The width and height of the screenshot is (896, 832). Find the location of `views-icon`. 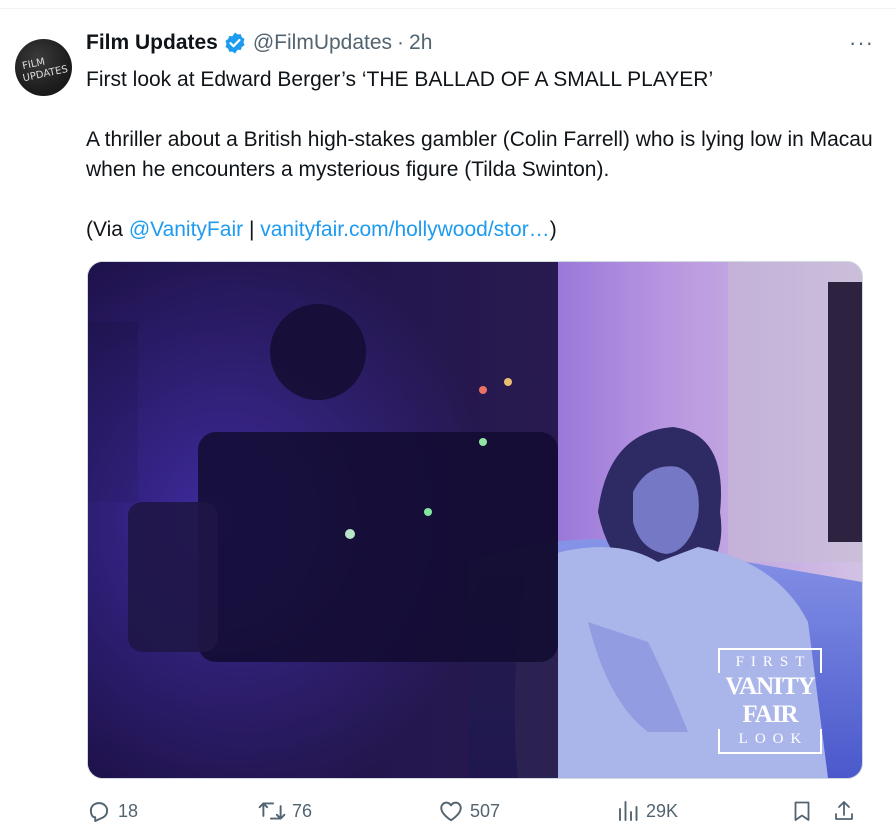

views-icon is located at coordinates (628, 811).